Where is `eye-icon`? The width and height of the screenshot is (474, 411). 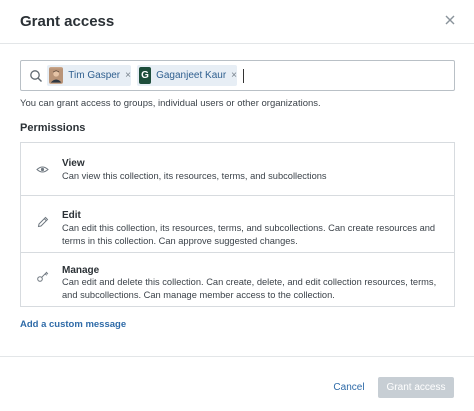 eye-icon is located at coordinates (42, 169).